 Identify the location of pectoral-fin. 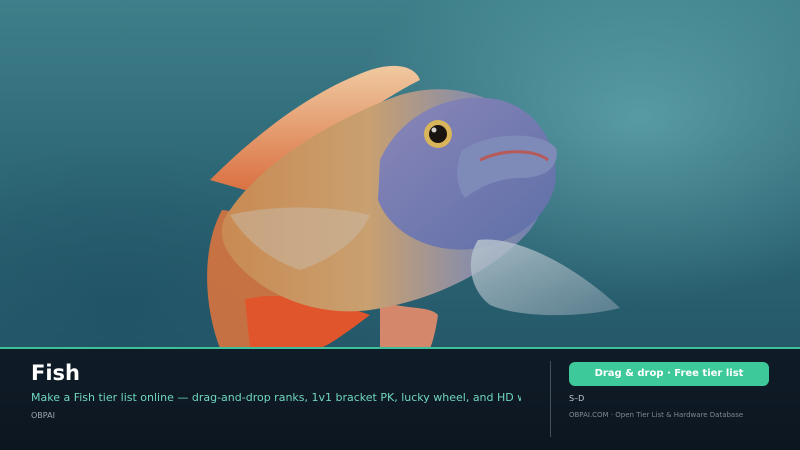
(545, 277).